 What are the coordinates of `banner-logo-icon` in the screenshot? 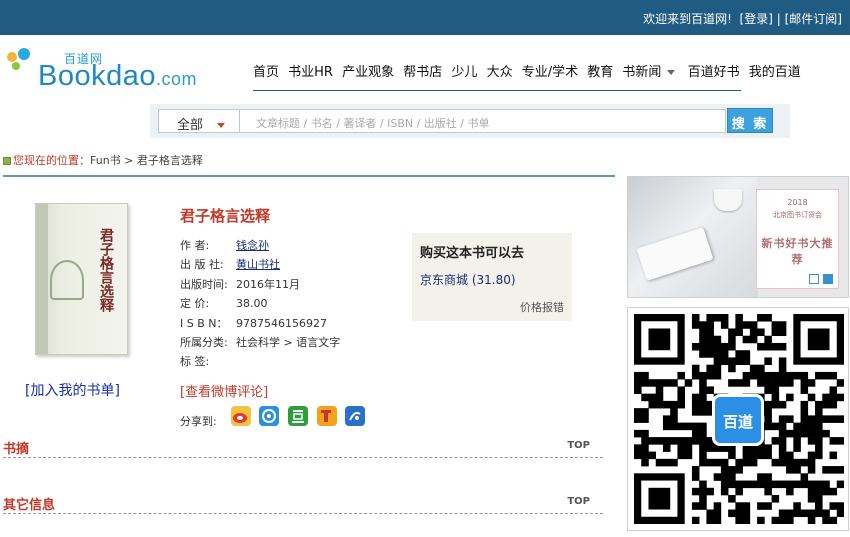 It's located at (814, 279).